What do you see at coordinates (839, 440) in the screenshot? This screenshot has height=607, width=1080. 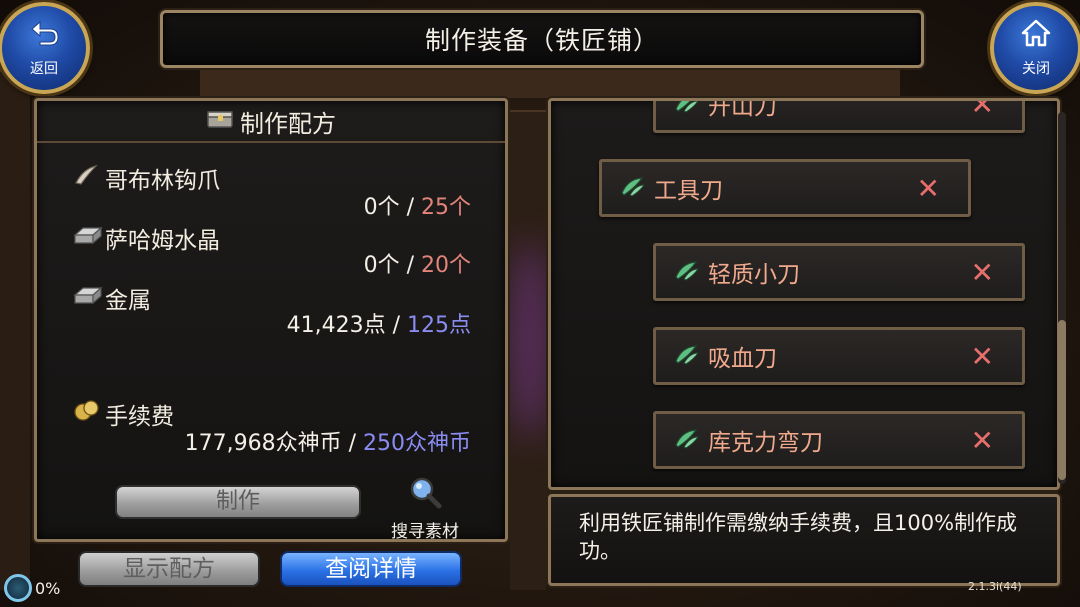 I see `item-row: 库克力弯刀 ✕` at bounding box center [839, 440].